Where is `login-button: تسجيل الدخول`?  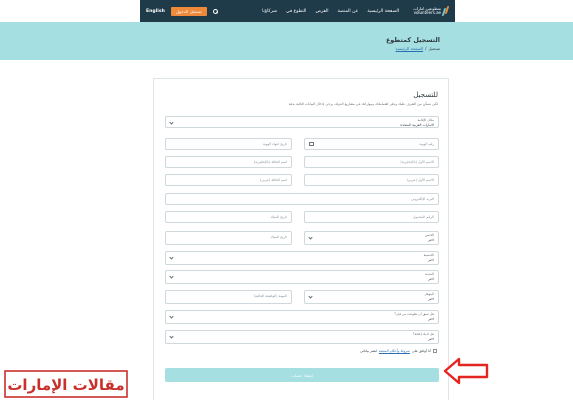 login-button: تسجيل الدخول is located at coordinates (188, 11).